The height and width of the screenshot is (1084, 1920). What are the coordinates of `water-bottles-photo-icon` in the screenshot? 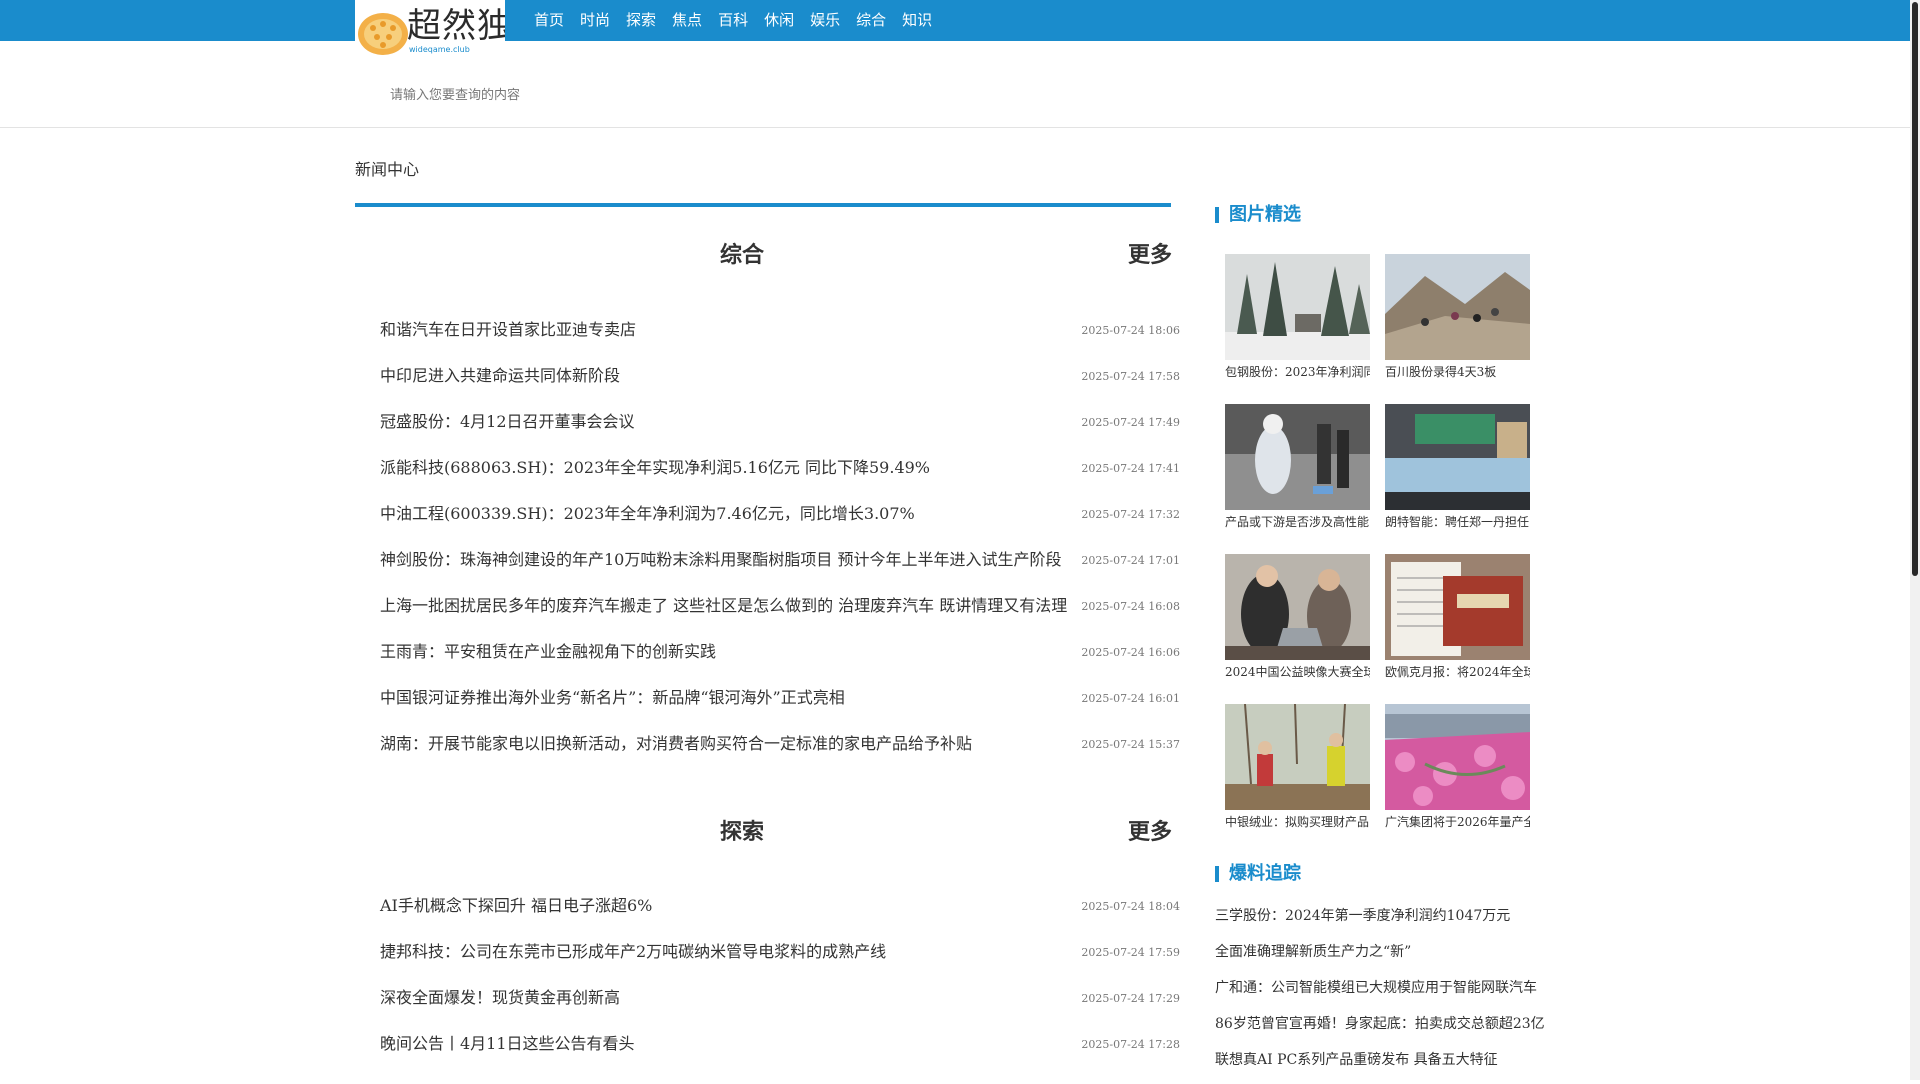 It's located at (1457, 457).